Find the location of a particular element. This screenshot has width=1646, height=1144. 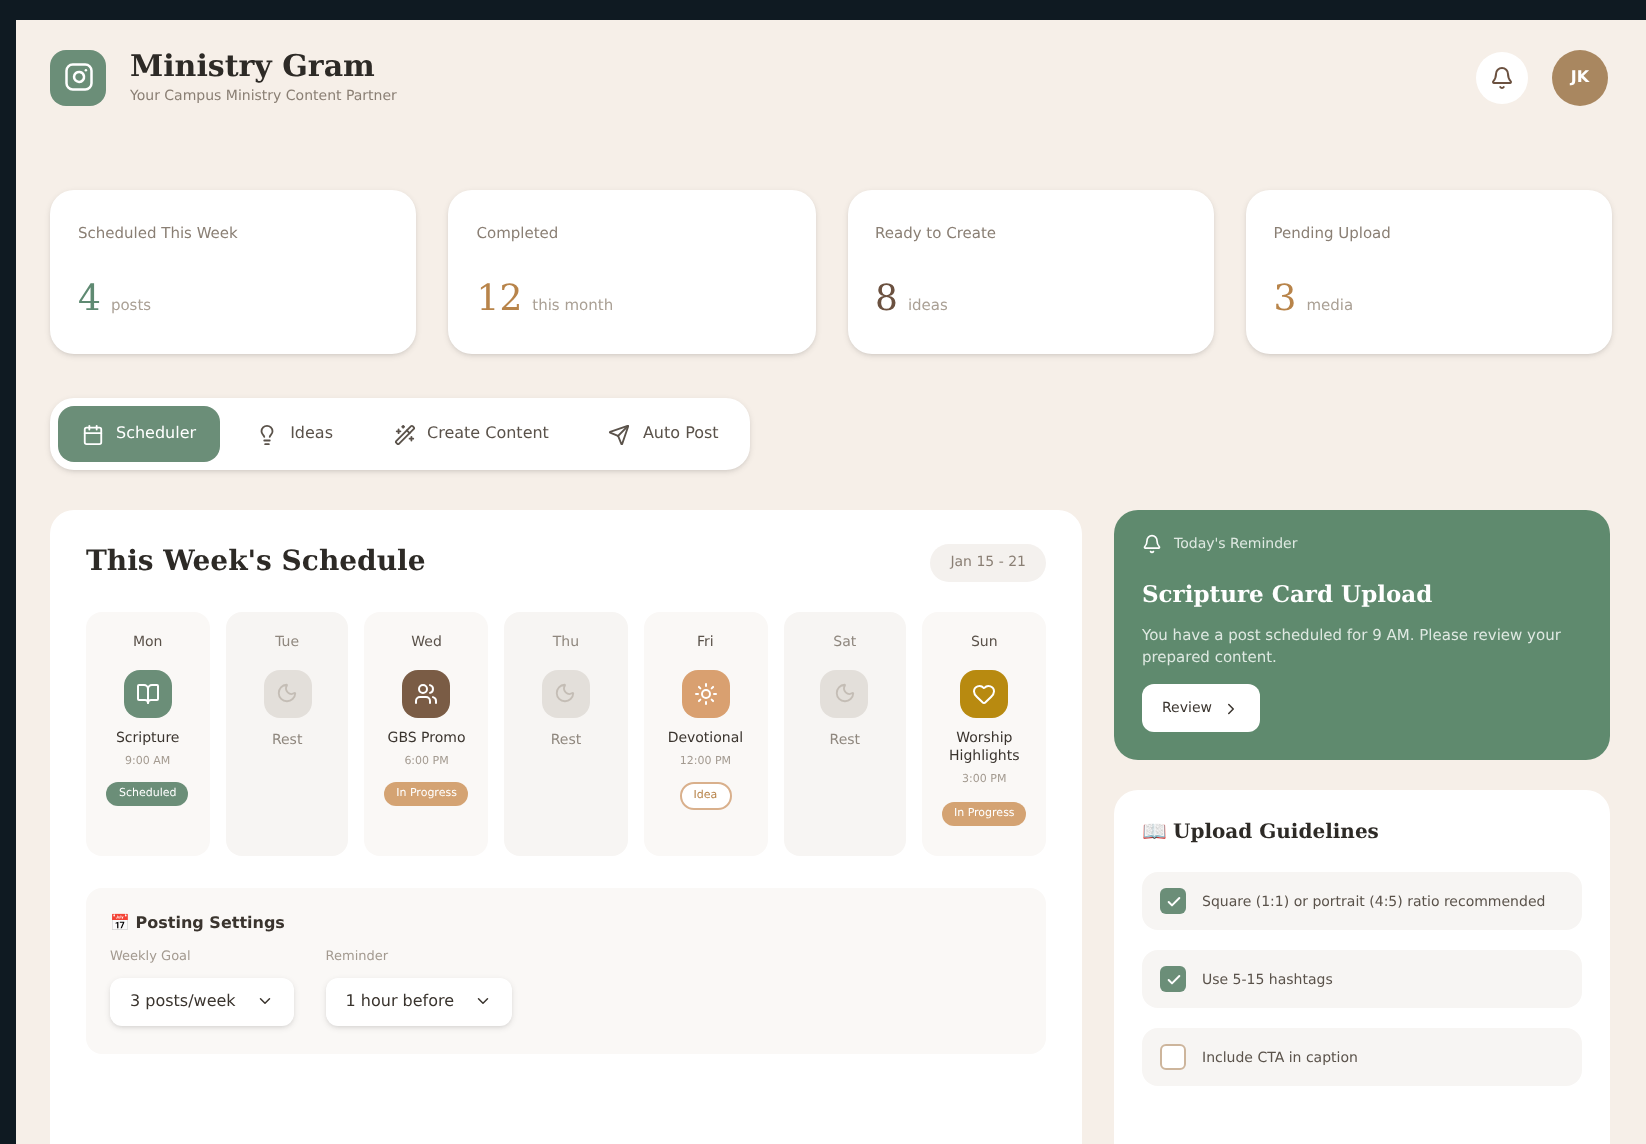

nav-tab: Auto Post is located at coordinates (663, 434).